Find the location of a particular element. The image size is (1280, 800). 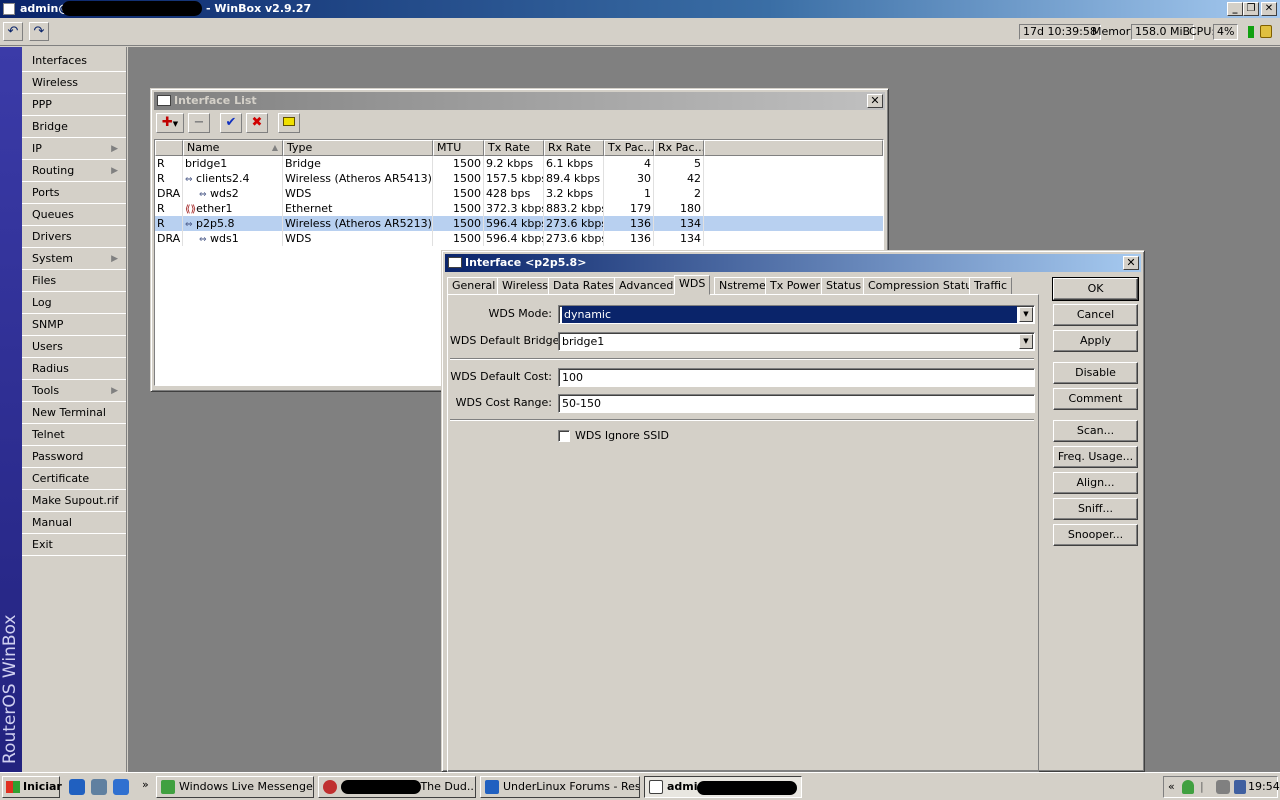

table-row: DRA ⇔ wds2 WDS 1500 428 bps 3.2 kbps 1 2 is located at coordinates (519, 193).